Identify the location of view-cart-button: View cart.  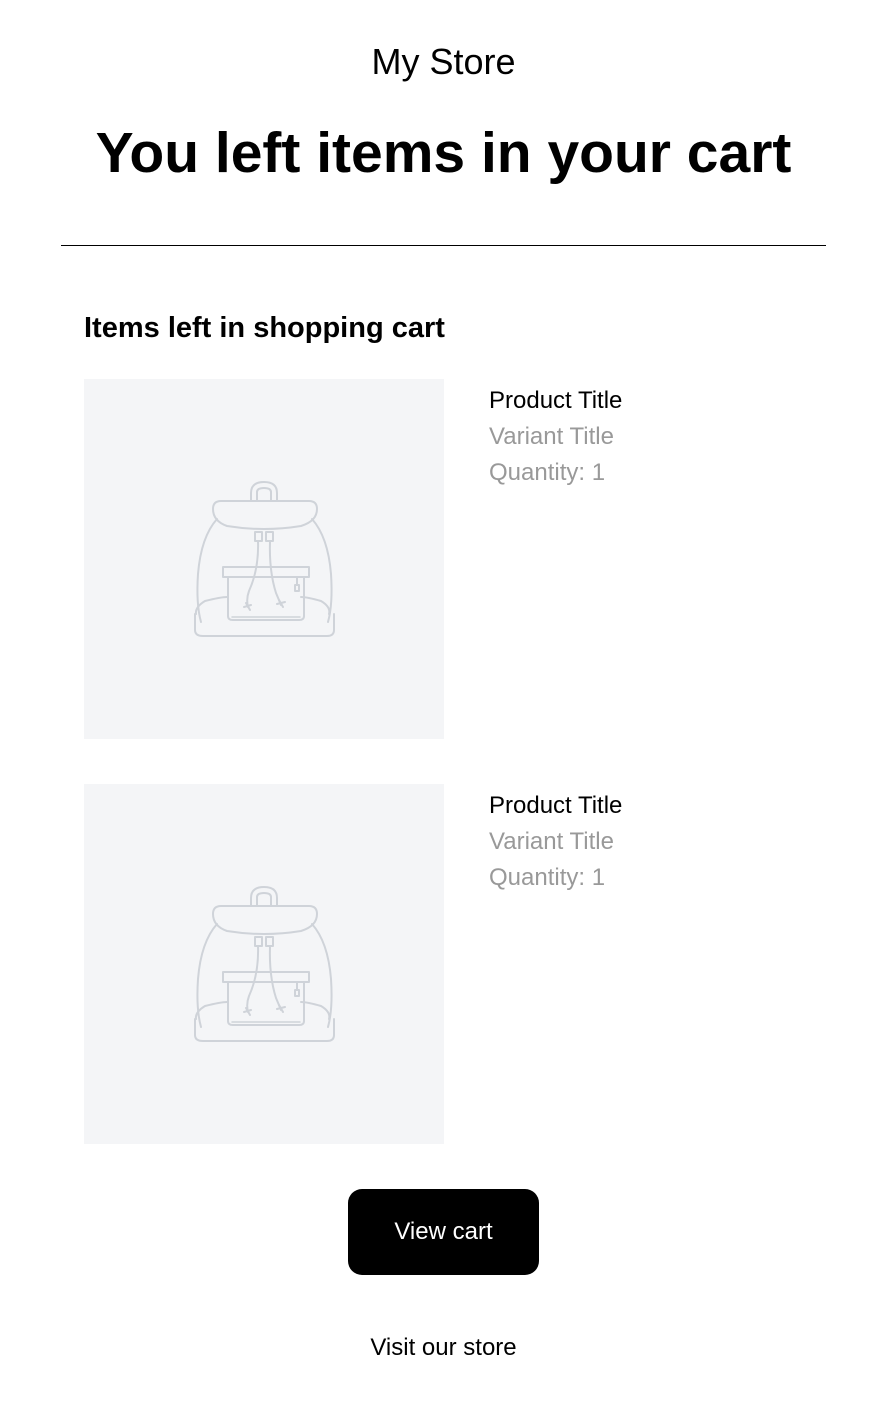
(443, 1232).